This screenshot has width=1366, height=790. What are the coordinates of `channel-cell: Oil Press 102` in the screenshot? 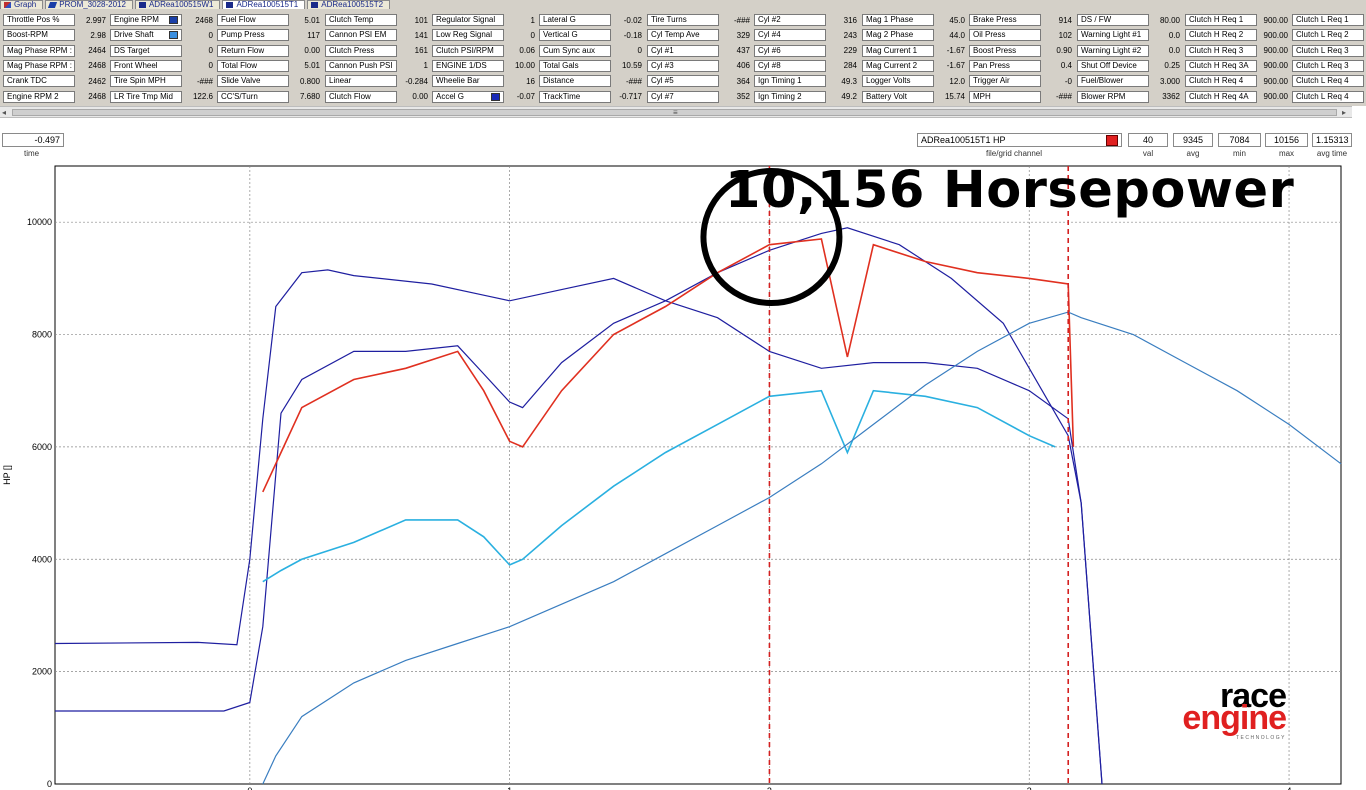 It's located at (1020, 35).